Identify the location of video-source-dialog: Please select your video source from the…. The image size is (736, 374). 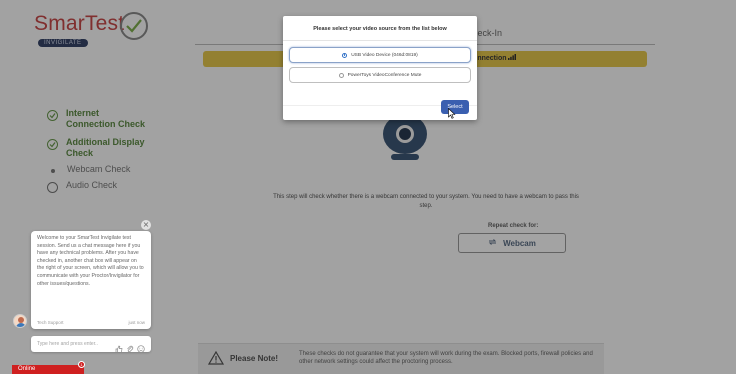
(380, 68).